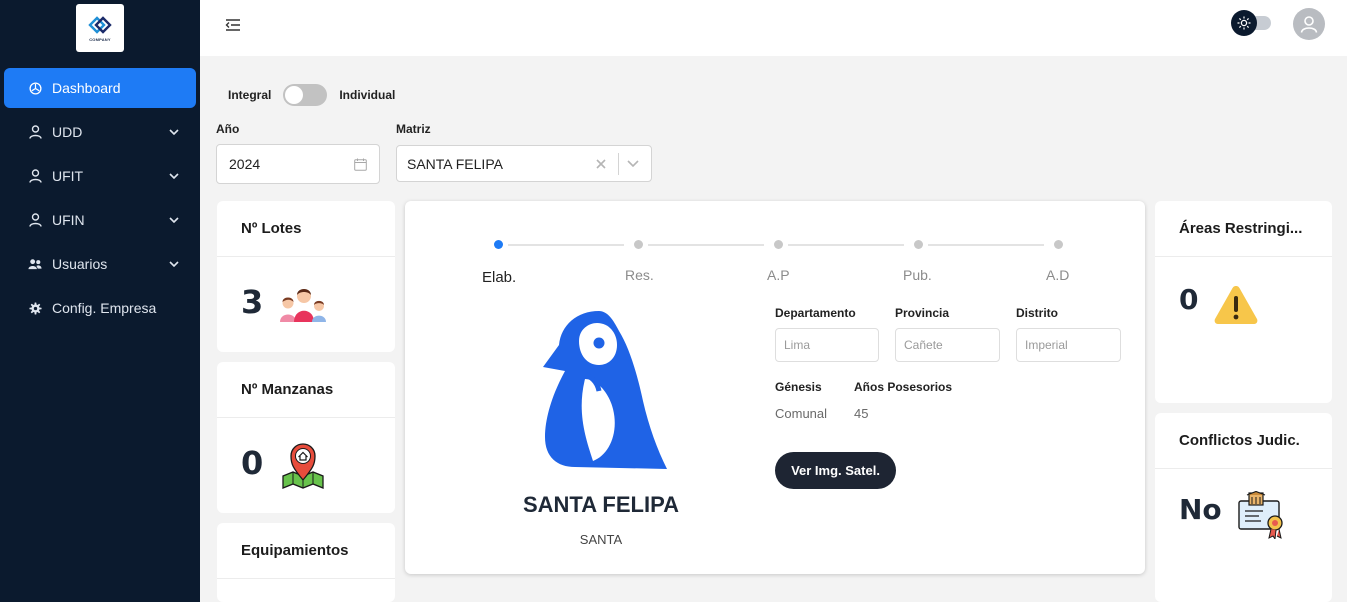  Describe the element at coordinates (1037, 313) in the screenshot. I see `distrito-label: Distrito` at that location.